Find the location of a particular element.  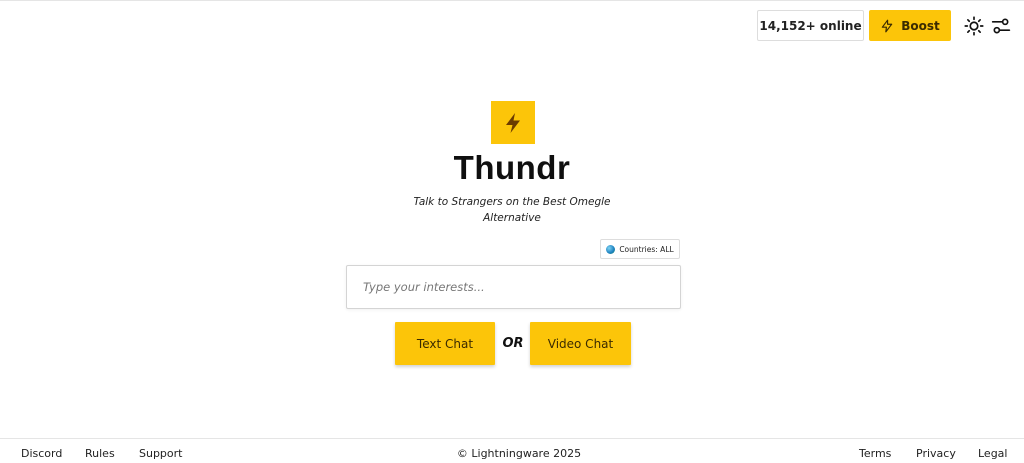

app-title: Thundr is located at coordinates (512, 167).